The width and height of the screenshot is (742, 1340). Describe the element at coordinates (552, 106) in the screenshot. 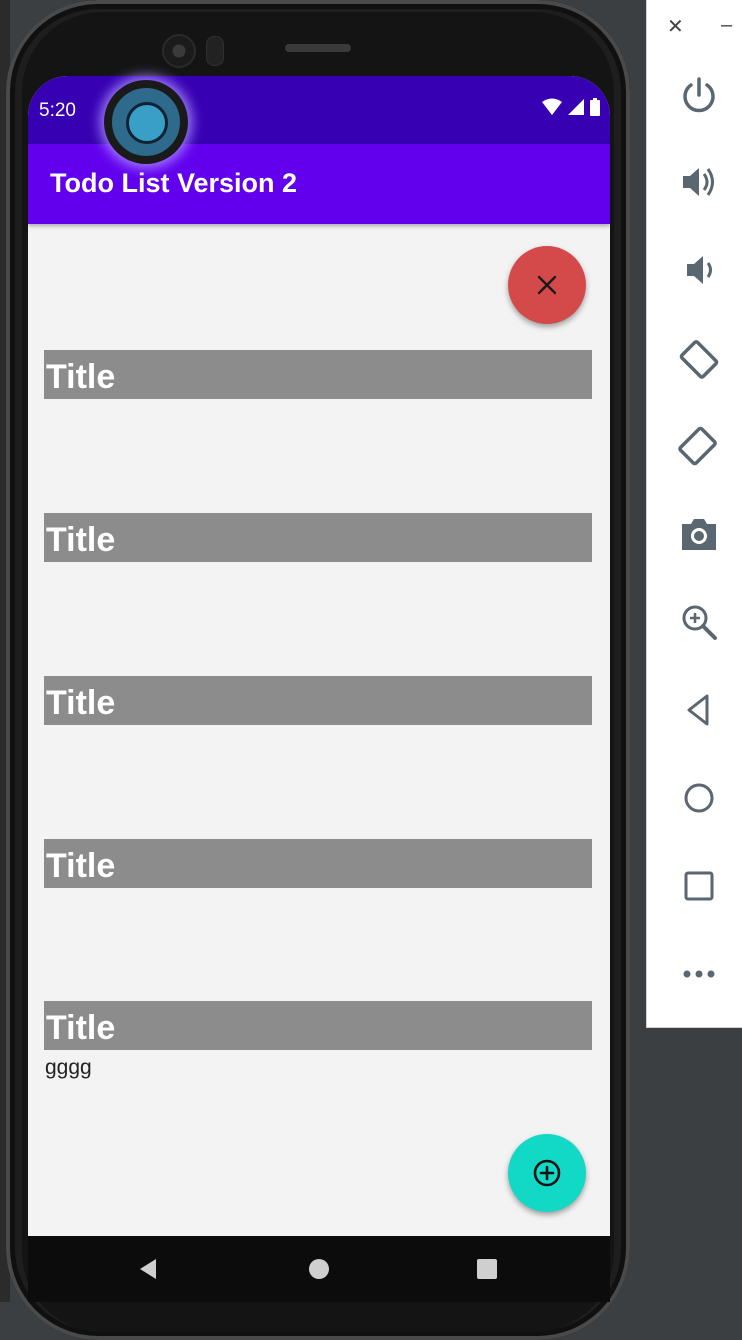

I see `wifi-icon` at that location.